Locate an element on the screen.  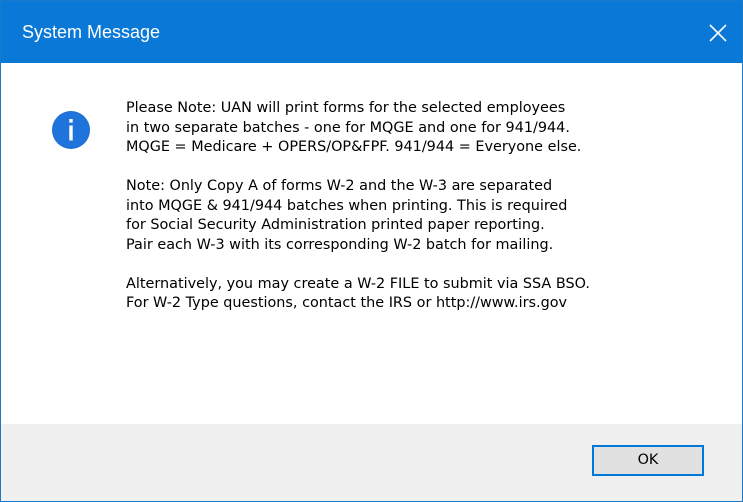
close-icon is located at coordinates (718, 33).